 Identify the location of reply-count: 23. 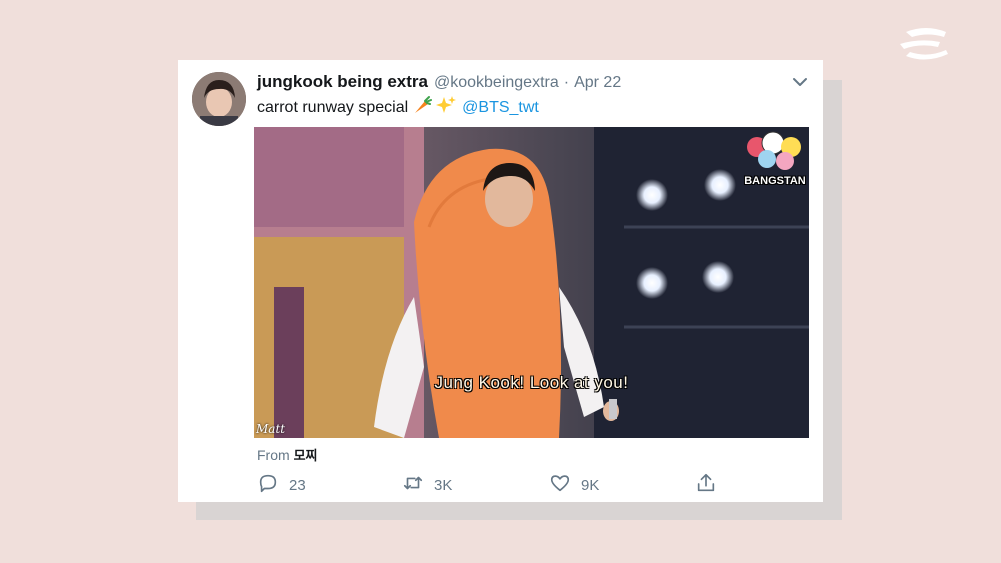
(297, 485).